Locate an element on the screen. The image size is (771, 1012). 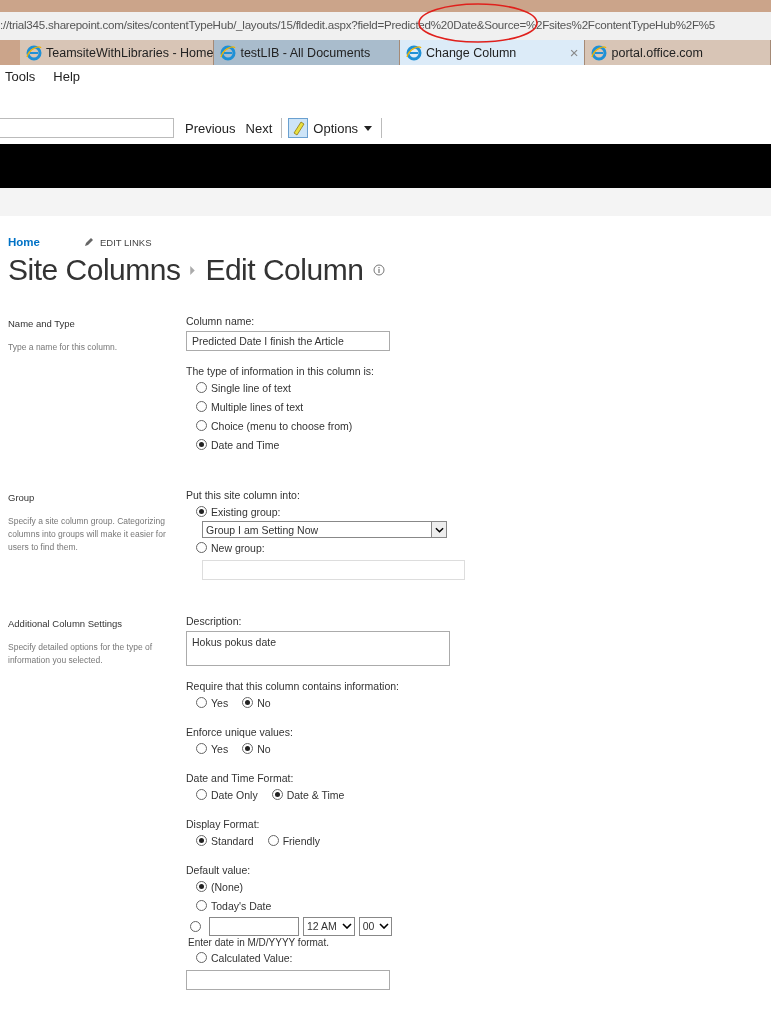
group-dropdown: Group I am Setting Now is located at coordinates (324, 529).